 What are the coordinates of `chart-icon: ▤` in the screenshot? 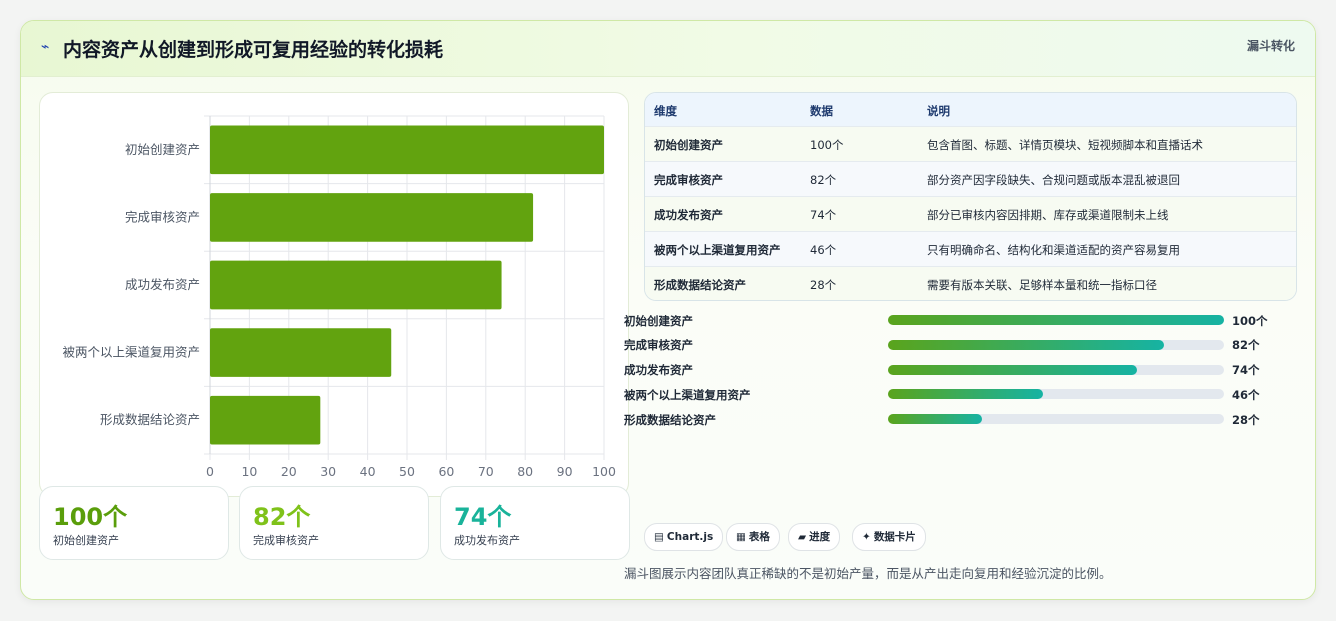 It's located at (659, 537).